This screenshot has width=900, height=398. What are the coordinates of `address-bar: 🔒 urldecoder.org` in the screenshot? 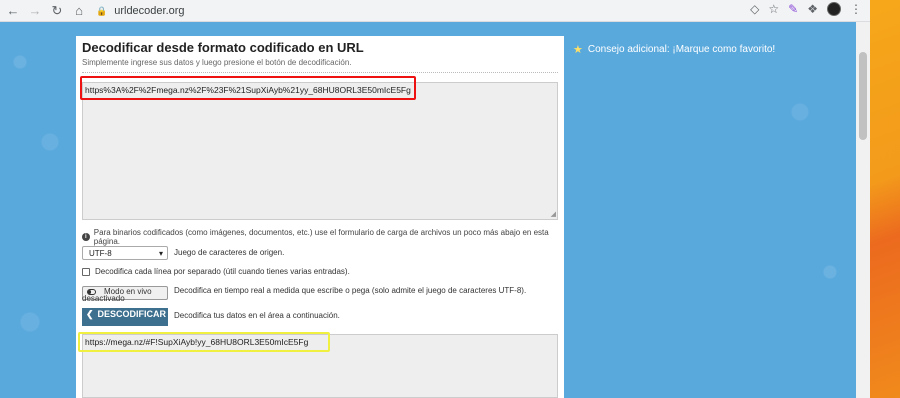 It's located at (433, 11).